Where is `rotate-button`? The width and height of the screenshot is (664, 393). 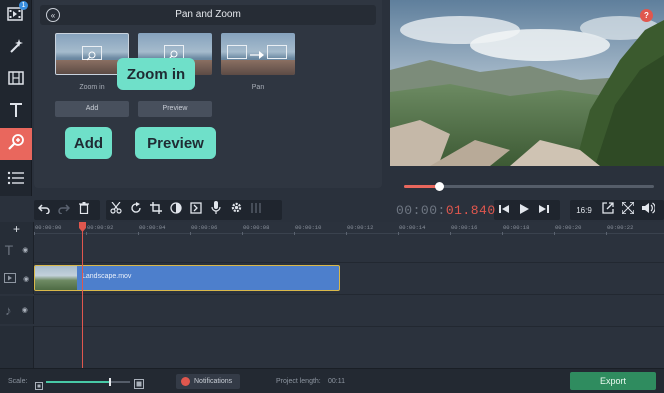
rotate-button is located at coordinates (136, 210).